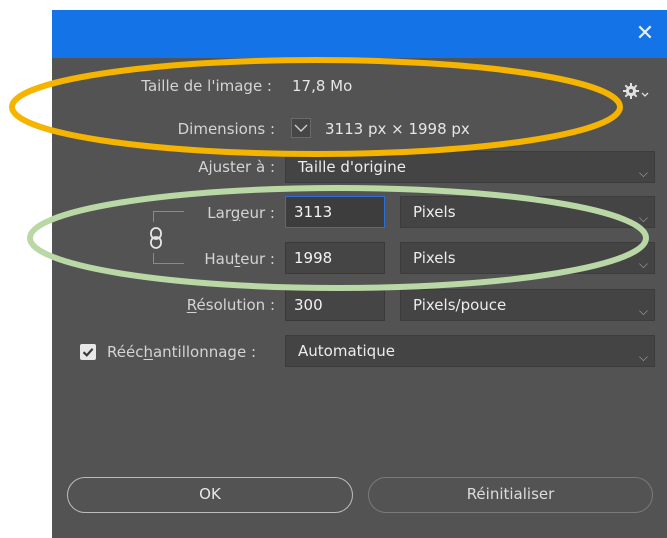 This screenshot has width=667, height=538. I want to click on close-icon: ✕, so click(645, 34).